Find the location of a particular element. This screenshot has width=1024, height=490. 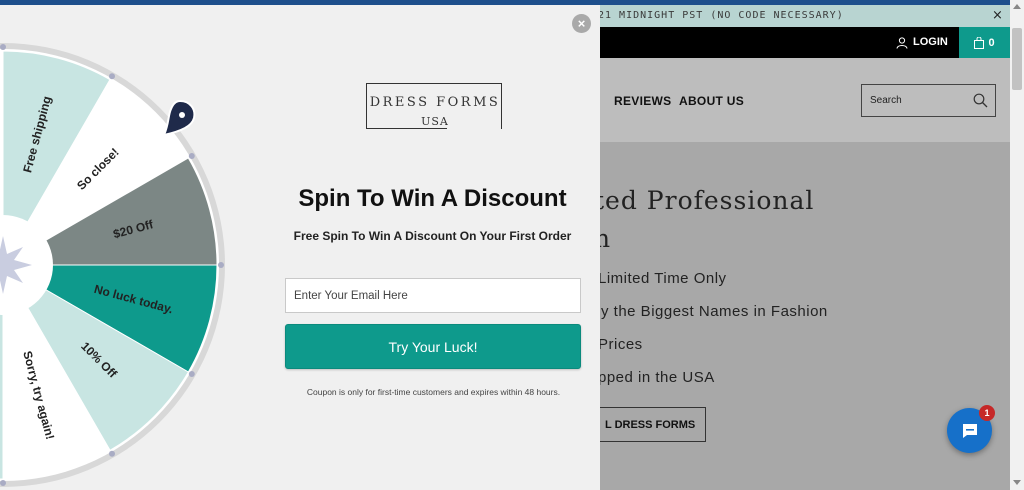

search-placeholder: Search is located at coordinates (886, 100).